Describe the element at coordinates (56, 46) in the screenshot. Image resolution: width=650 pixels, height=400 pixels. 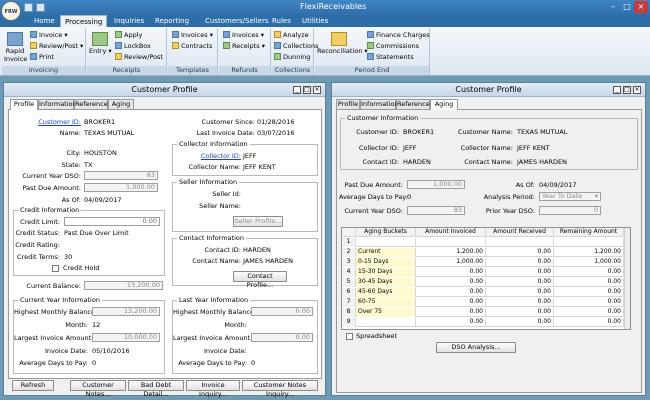
I see `review-post-button: Review/Post ▾` at that location.